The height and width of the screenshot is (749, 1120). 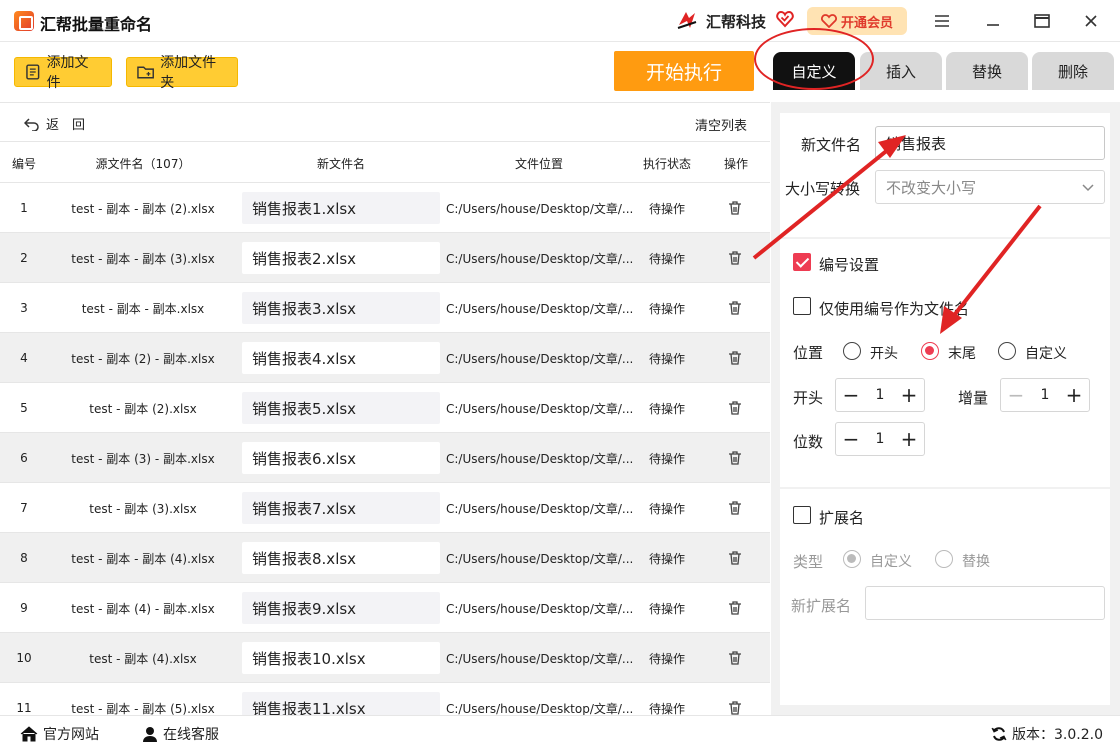 I want to click on brand-logo-icon, so click(x=687, y=20).